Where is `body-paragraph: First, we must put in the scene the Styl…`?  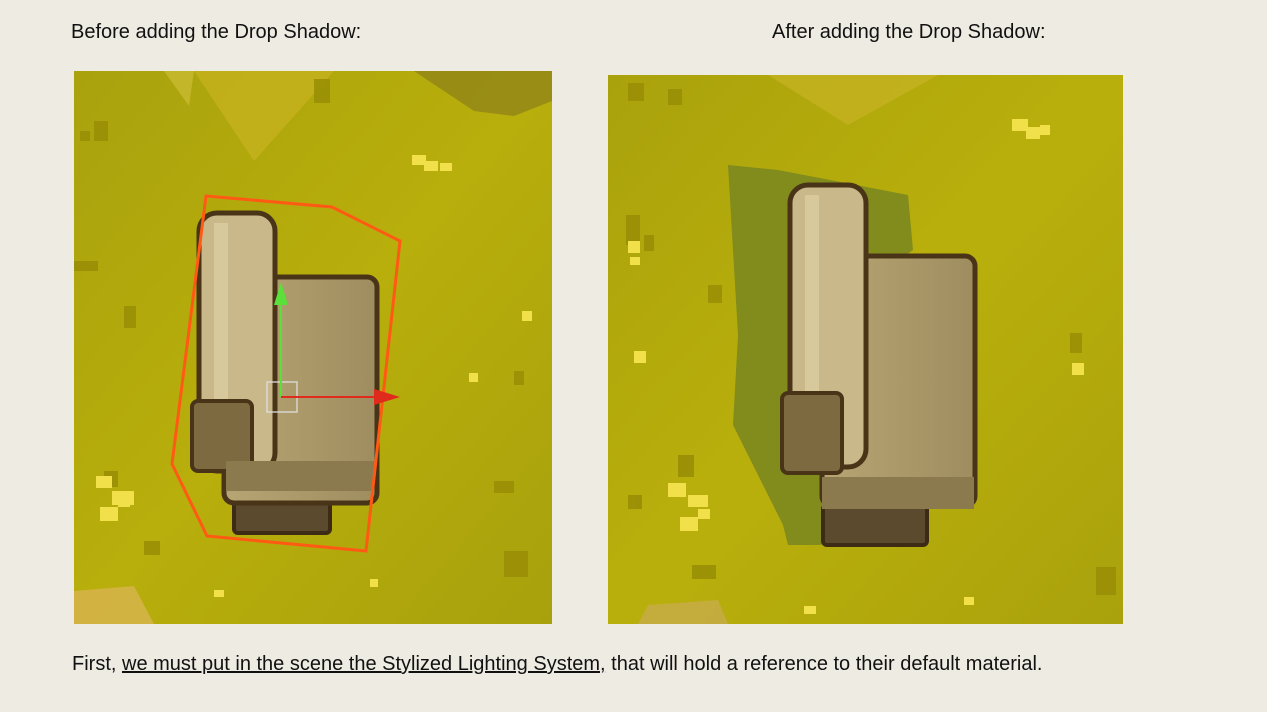
body-paragraph: First, we must put in the scene the Styl… is located at coordinates (557, 664).